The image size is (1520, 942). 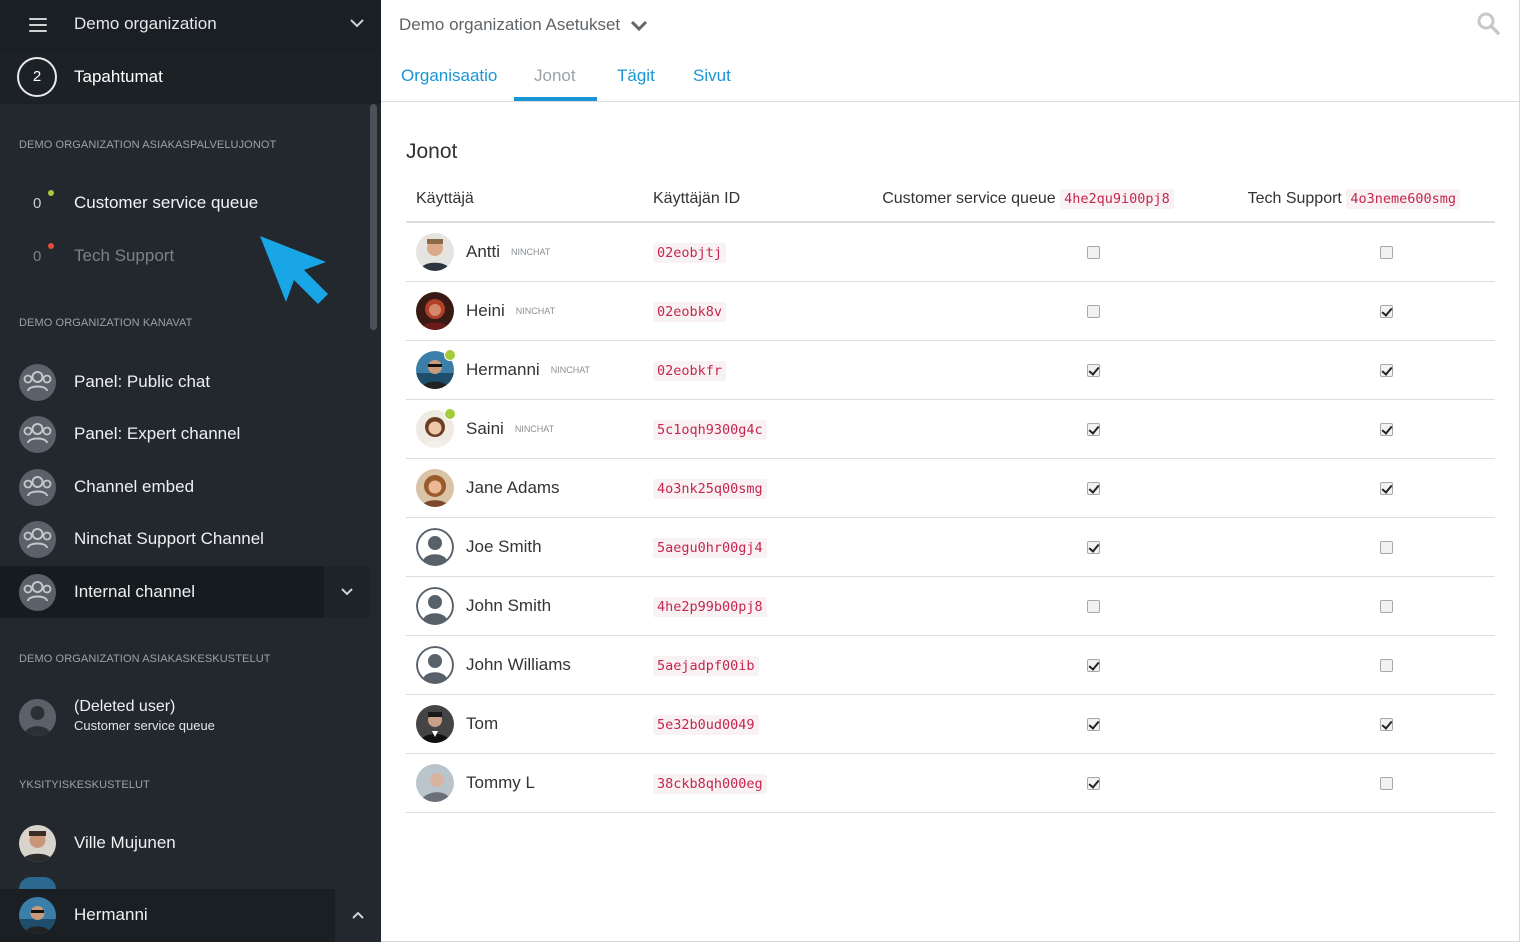 I want to click on user-id-cell: 5e32b0ud0049, so click(x=745, y=724).